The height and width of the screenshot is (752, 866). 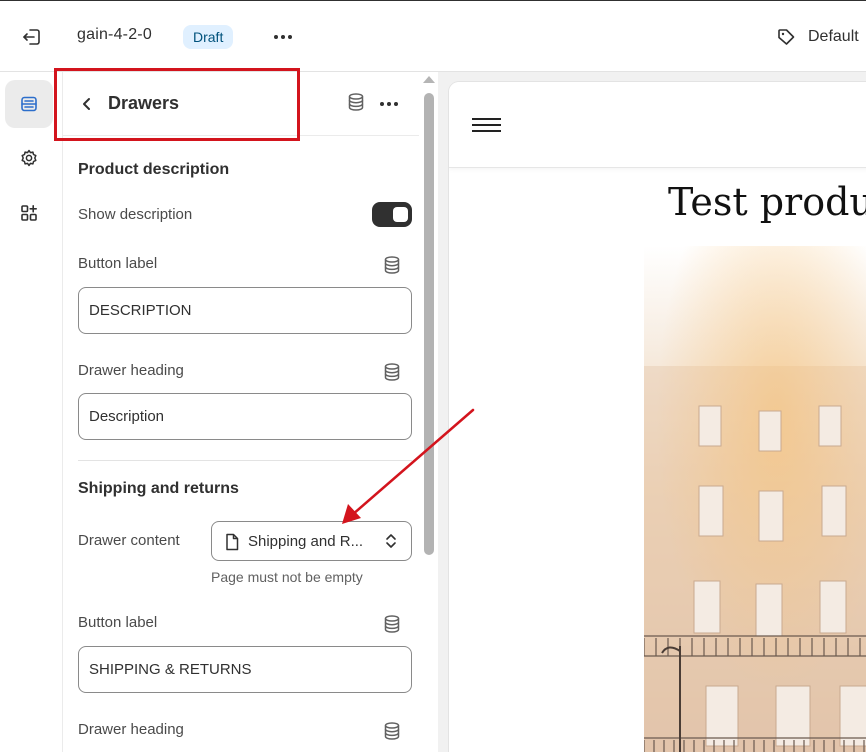 I want to click on back-button, so click(x=87, y=104).